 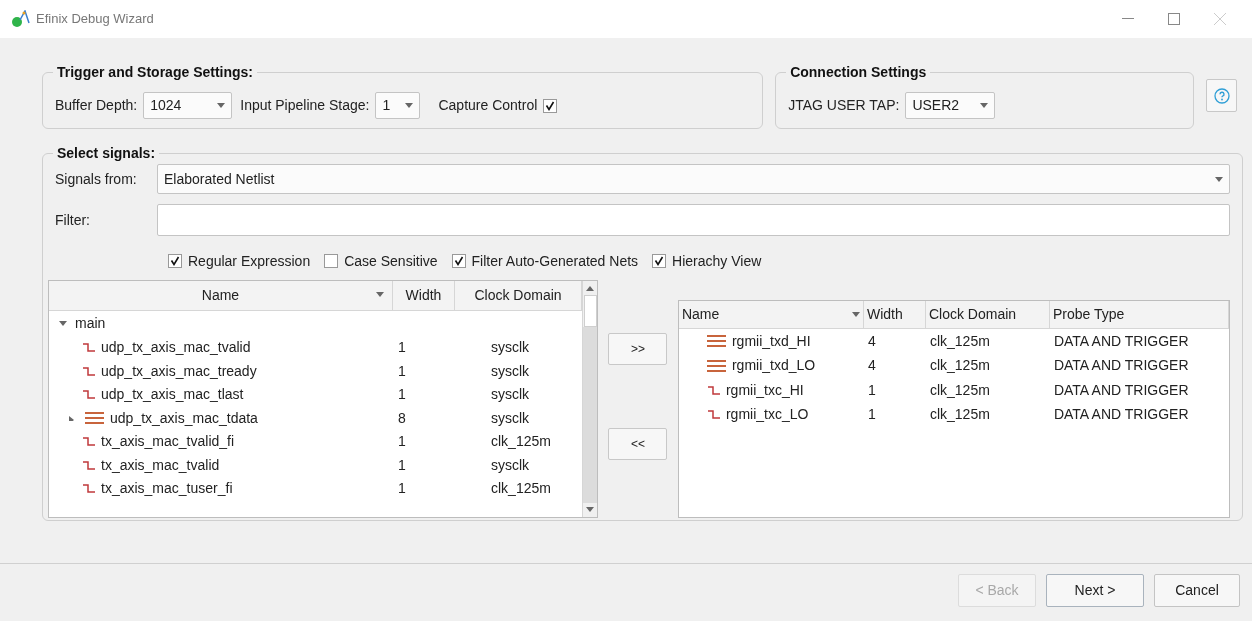 I want to click on filter-field, so click(x=693, y=220).